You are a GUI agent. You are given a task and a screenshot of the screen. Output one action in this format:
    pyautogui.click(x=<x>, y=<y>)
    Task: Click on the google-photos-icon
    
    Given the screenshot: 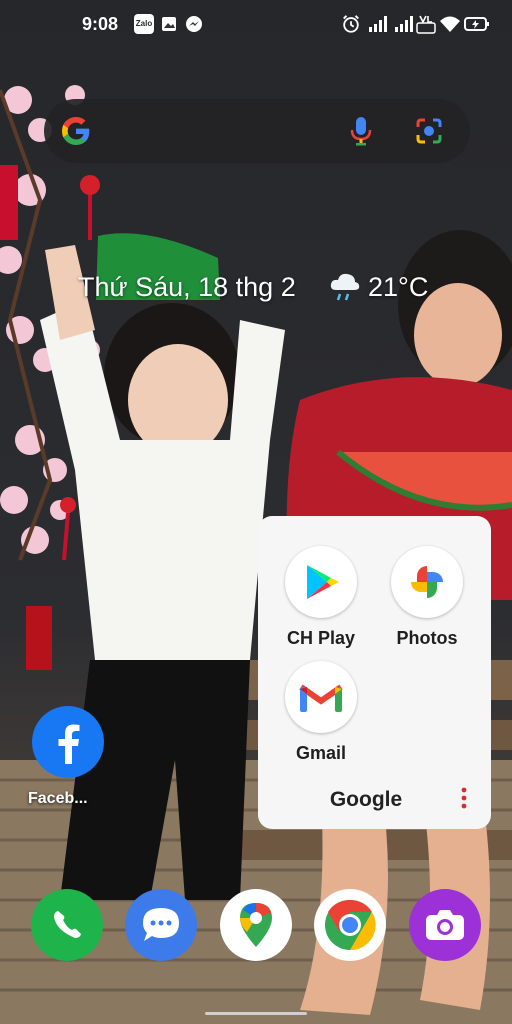 What is the action you would take?
    pyautogui.click(x=427, y=582)
    